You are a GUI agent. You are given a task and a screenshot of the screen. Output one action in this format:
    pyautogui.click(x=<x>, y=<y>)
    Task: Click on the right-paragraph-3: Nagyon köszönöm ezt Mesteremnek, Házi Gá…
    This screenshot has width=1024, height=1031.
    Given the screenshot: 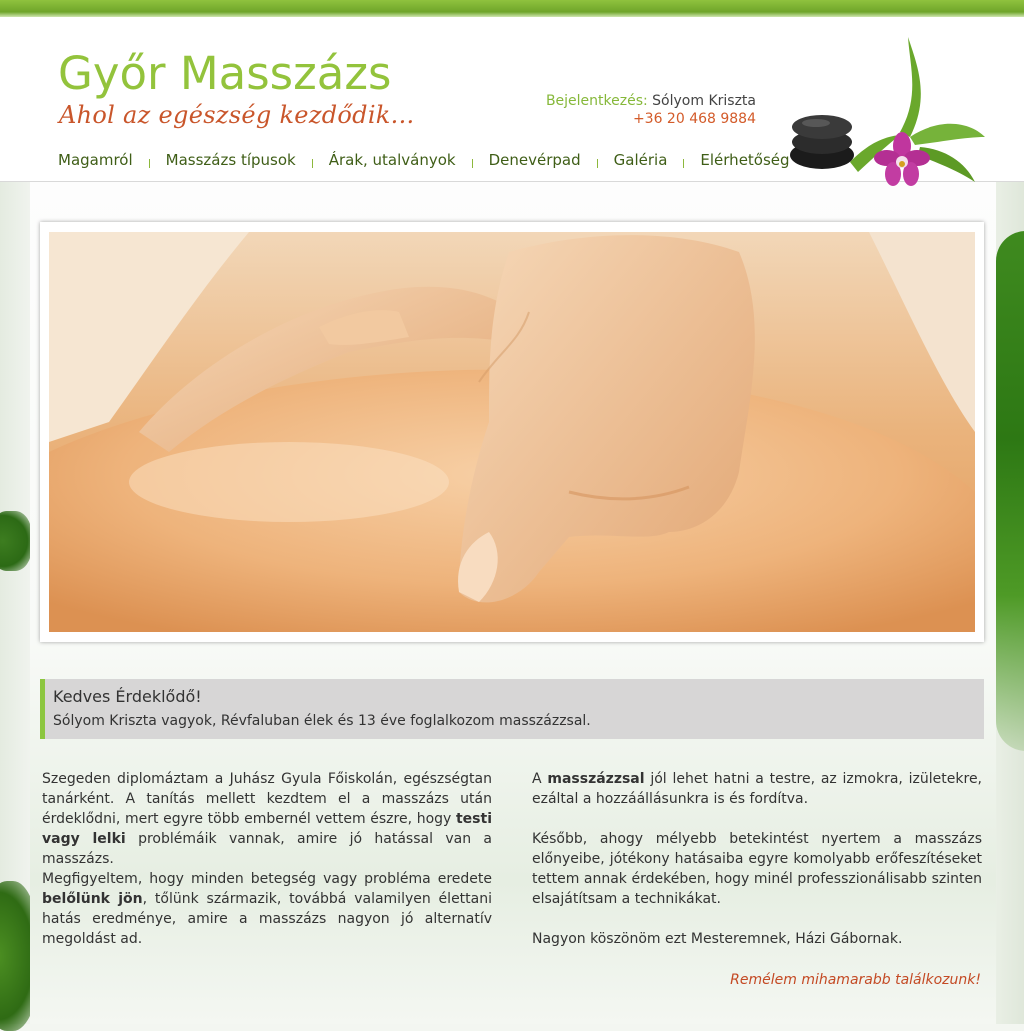 What is the action you would take?
    pyautogui.click(x=717, y=939)
    